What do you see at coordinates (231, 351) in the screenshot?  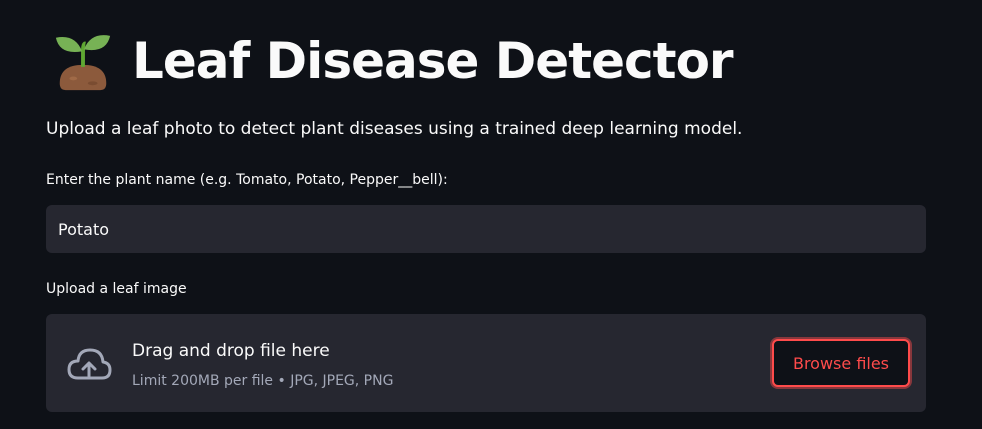 I see `dropzone-instructions: Drag and drop file here` at bounding box center [231, 351].